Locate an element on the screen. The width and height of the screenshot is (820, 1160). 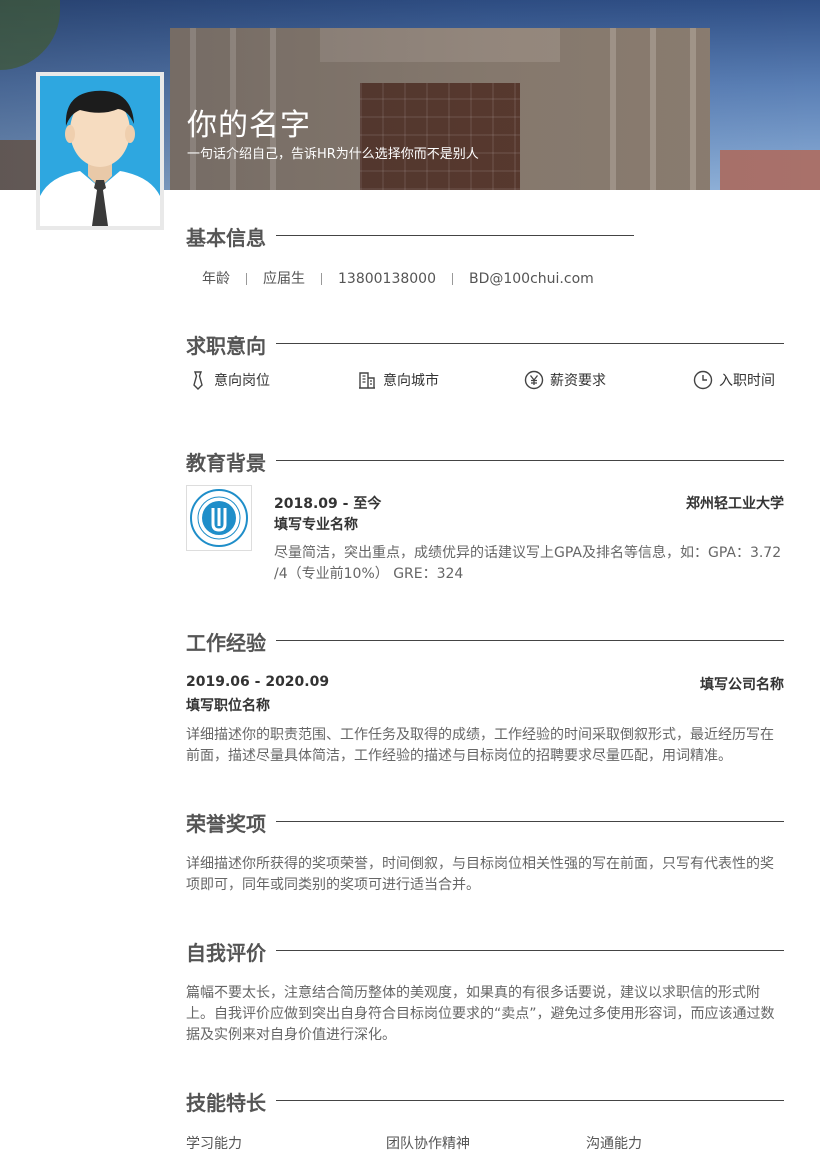
intent-salary: 薪资要求 is located at coordinates (565, 380).